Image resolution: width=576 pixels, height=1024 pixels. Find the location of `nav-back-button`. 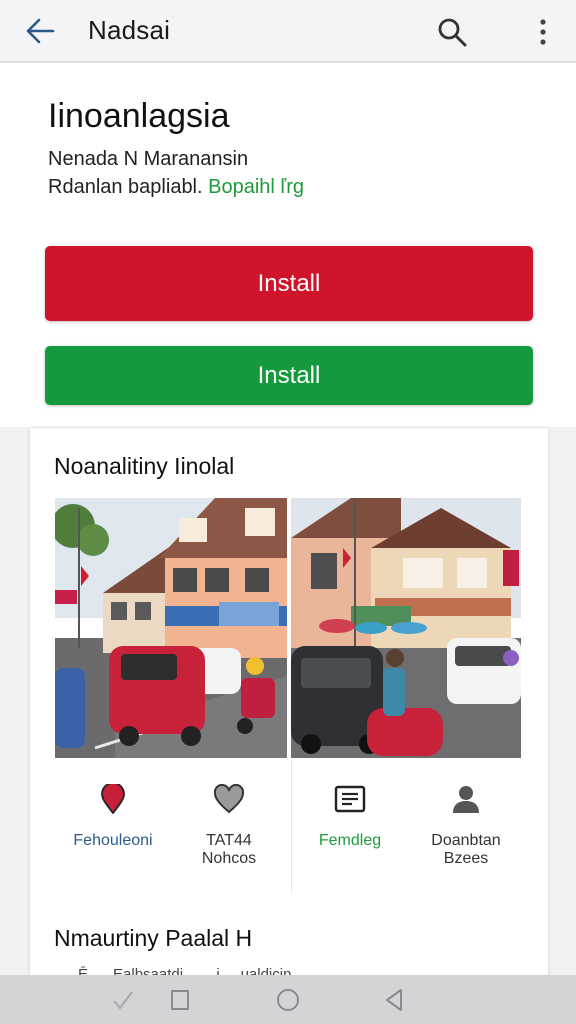

nav-back-button is located at coordinates (394, 1000).